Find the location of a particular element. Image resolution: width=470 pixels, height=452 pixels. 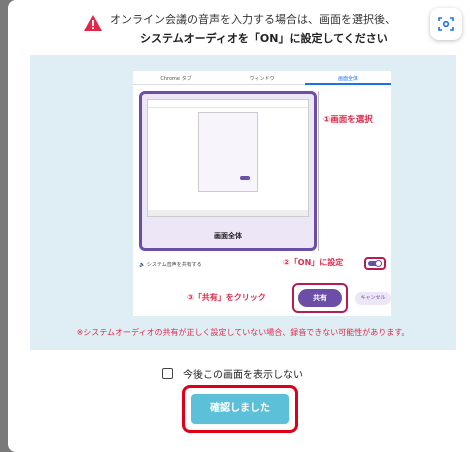

thumbnail-screen is located at coordinates (228, 158).